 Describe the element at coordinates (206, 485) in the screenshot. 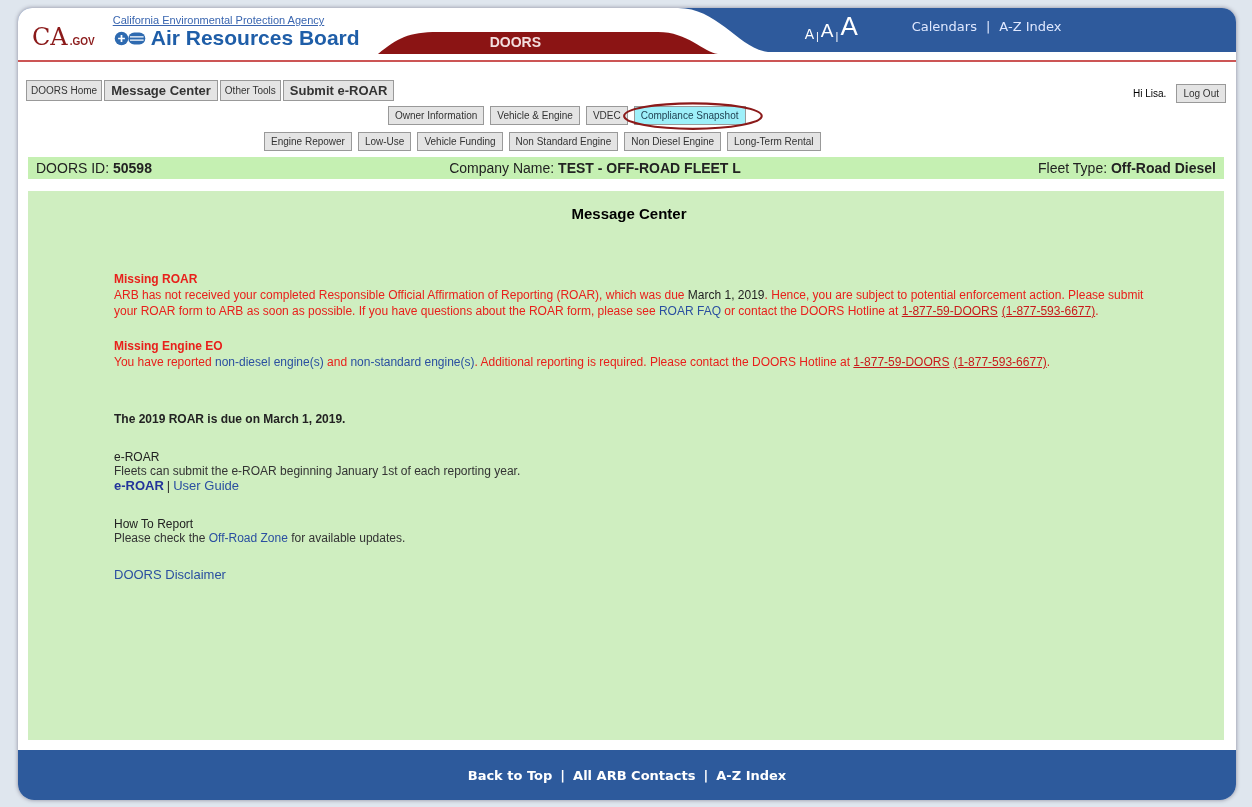

I see `section-link: User Guide` at that location.